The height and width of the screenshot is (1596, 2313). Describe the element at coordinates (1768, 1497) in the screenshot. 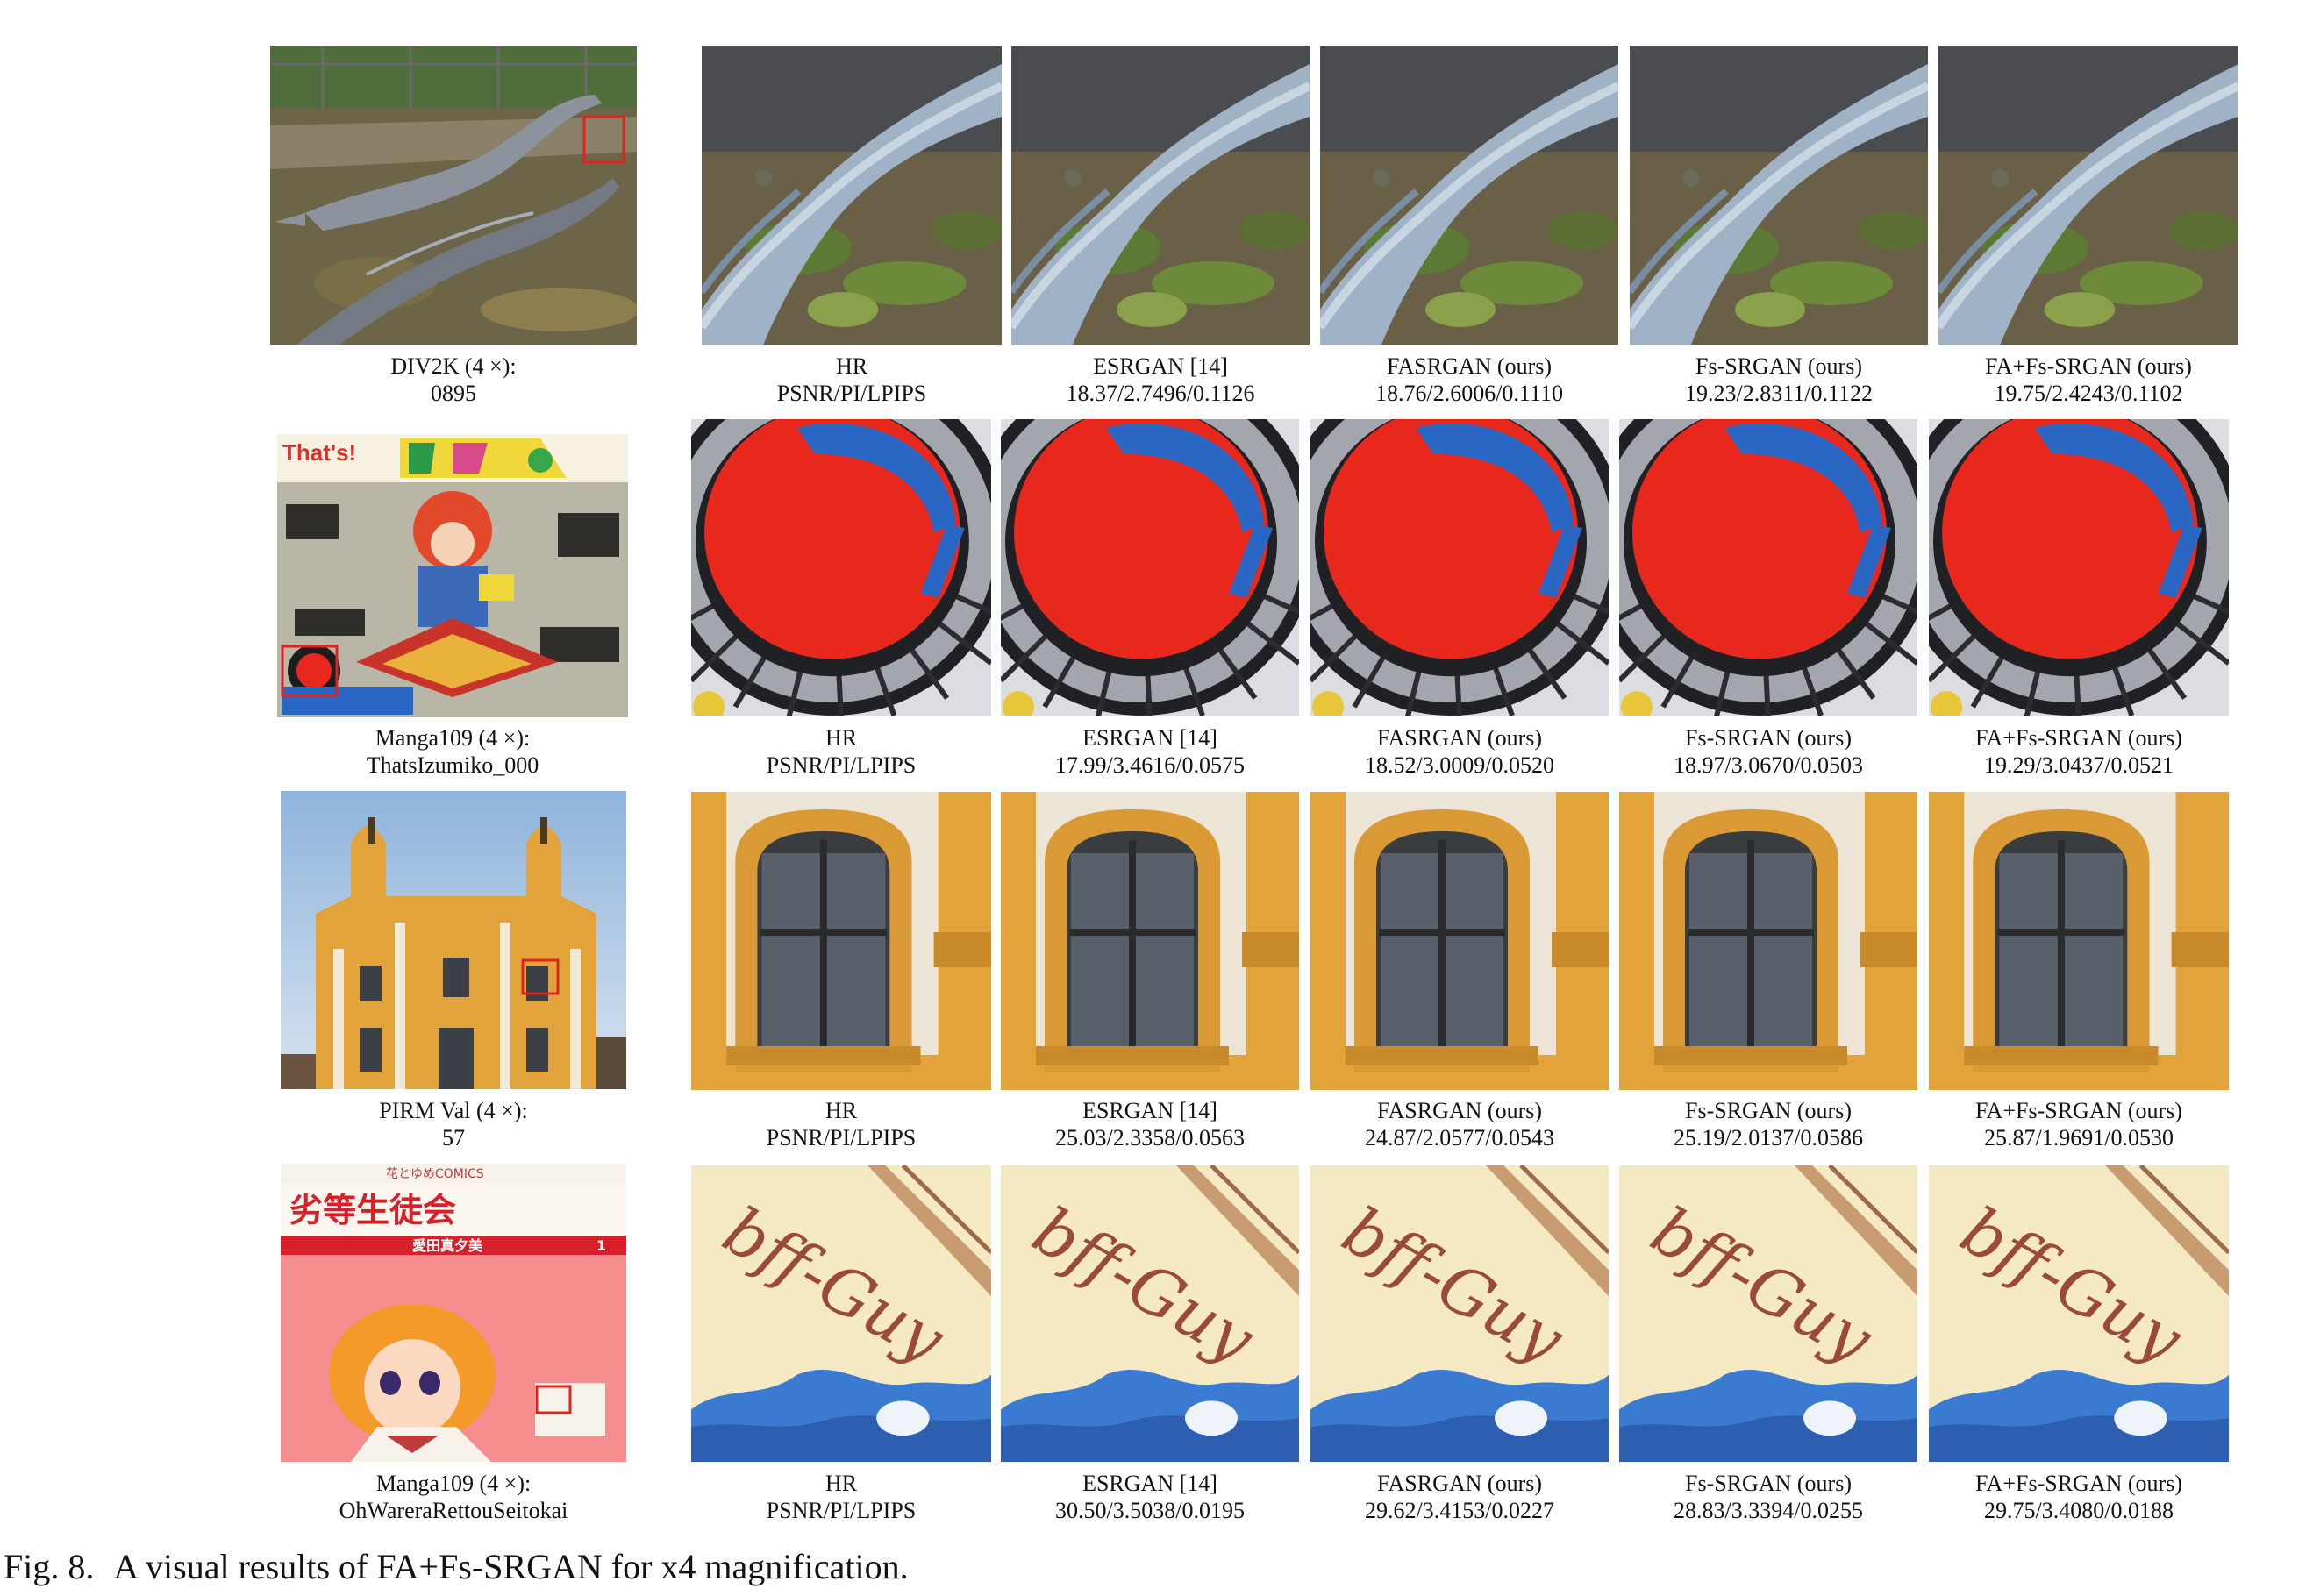

I see `caption-row4-fs-srgan: Fs-SRGAN (ours) 28.83/3.3394/0.0255` at that location.